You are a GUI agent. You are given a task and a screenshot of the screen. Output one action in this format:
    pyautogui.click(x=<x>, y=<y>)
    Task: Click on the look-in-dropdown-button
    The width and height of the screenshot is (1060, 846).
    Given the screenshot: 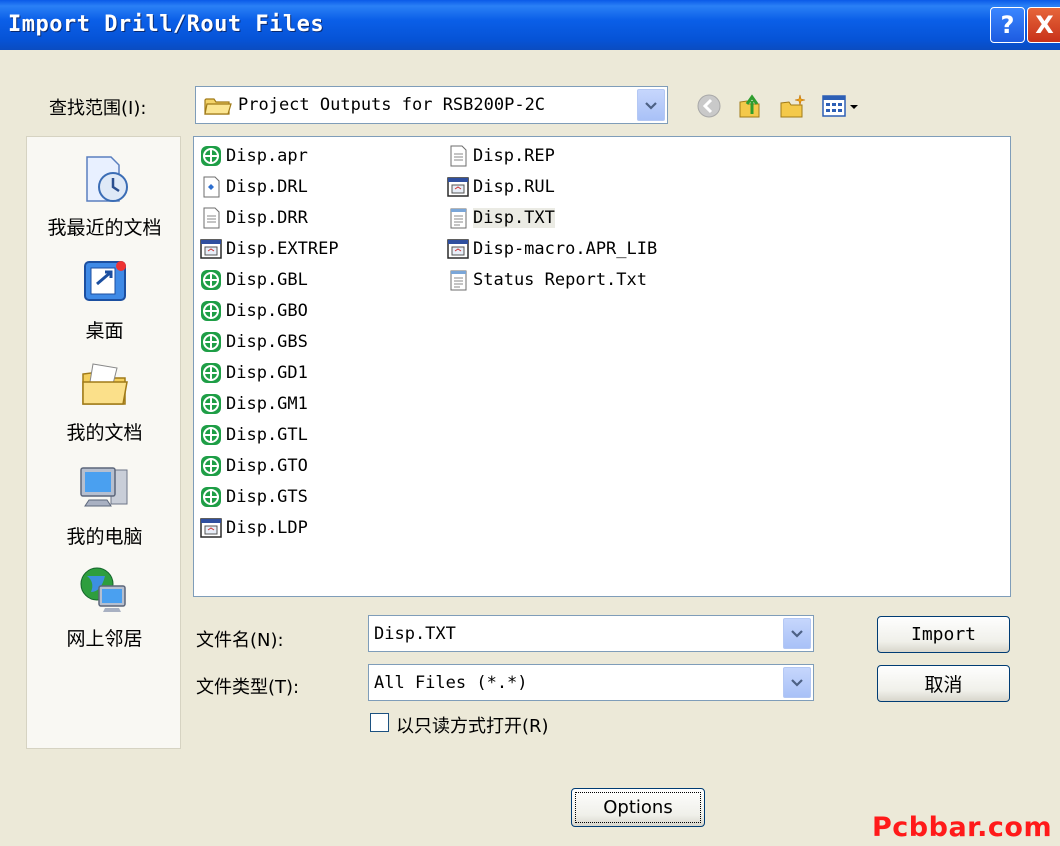 What is the action you would take?
    pyautogui.click(x=651, y=105)
    